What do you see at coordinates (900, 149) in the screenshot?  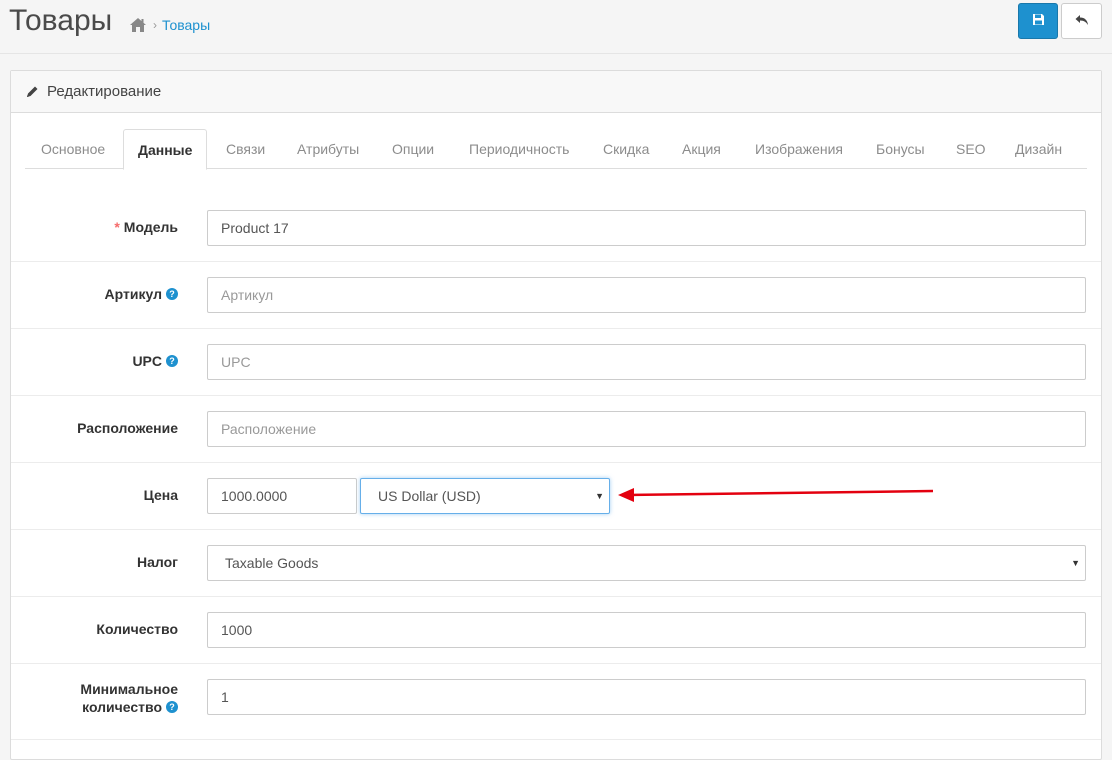 I see `tab-reward-points: Бонусы` at bounding box center [900, 149].